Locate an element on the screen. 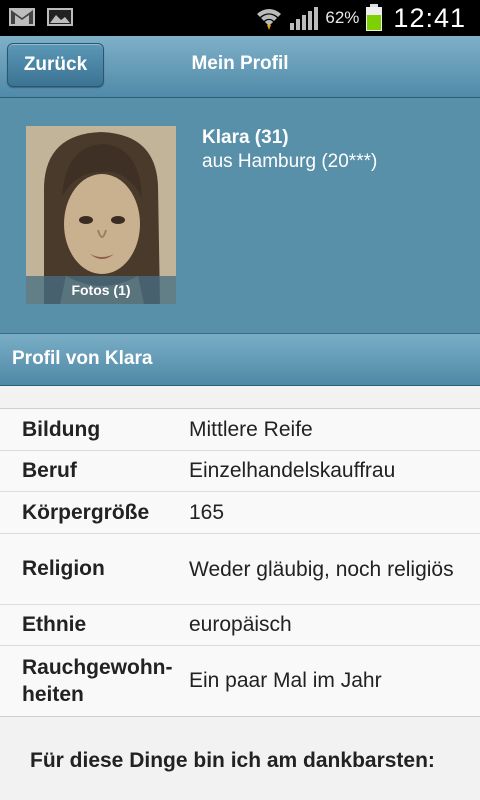 The width and height of the screenshot is (480, 800). row-value: Einzelhandelskauffrau is located at coordinates (292, 470).